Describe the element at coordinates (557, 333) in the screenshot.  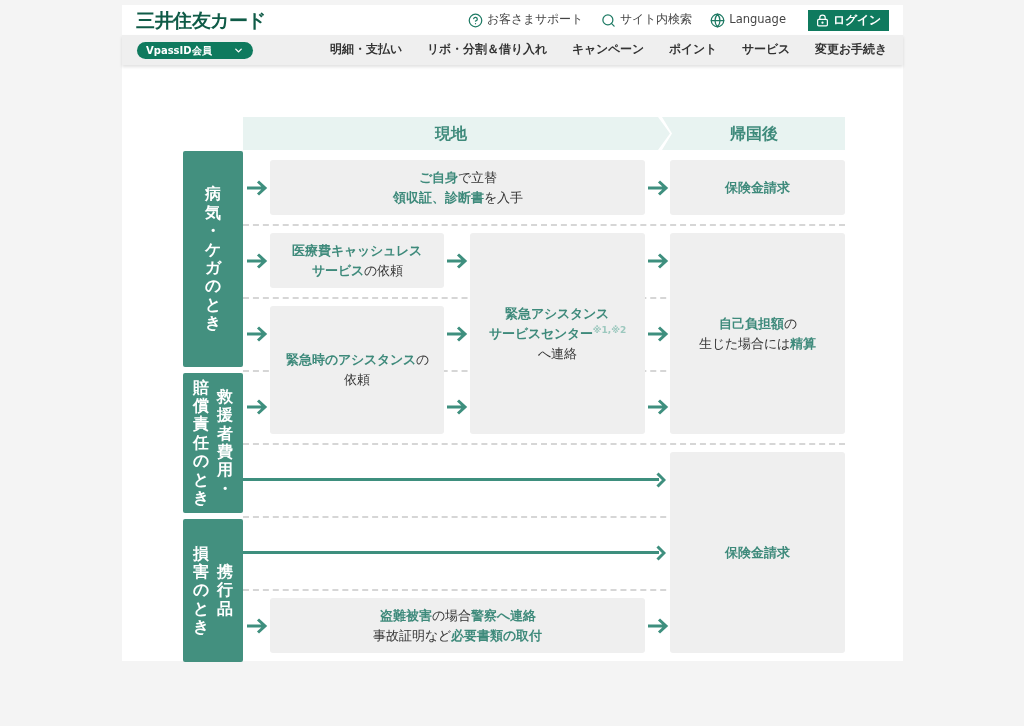
I see `step-text: 緊急アシスタンス サービスセンター$^{※1,※2}$ へ連絡` at that location.